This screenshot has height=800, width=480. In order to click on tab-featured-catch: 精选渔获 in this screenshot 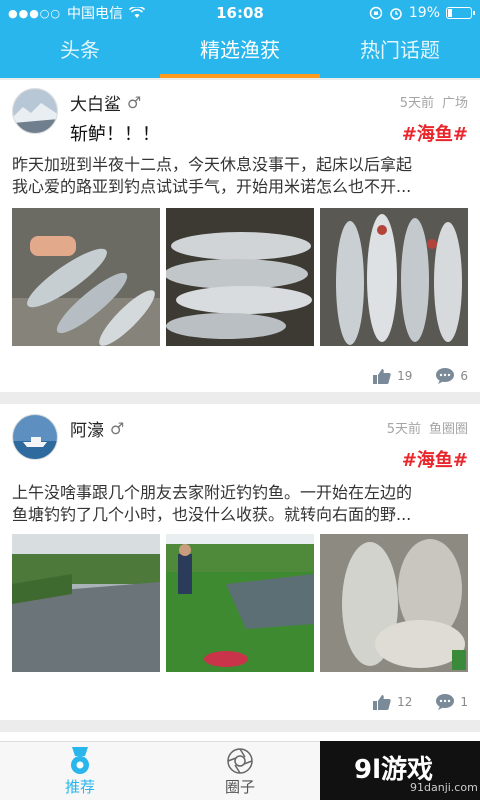, I will do `click(240, 52)`.